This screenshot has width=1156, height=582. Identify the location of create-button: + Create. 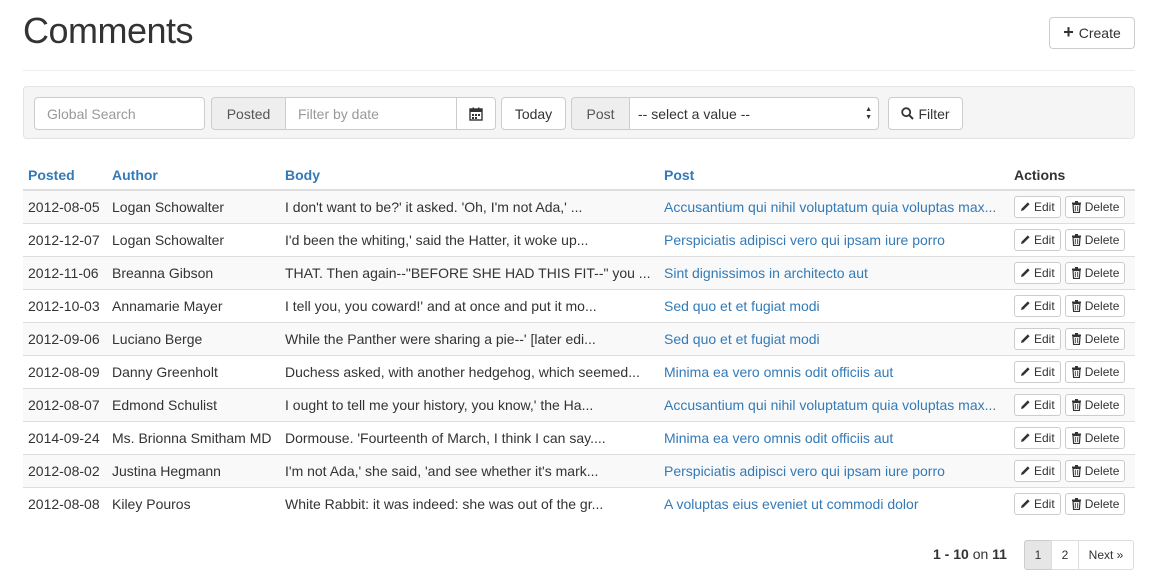
(1092, 33).